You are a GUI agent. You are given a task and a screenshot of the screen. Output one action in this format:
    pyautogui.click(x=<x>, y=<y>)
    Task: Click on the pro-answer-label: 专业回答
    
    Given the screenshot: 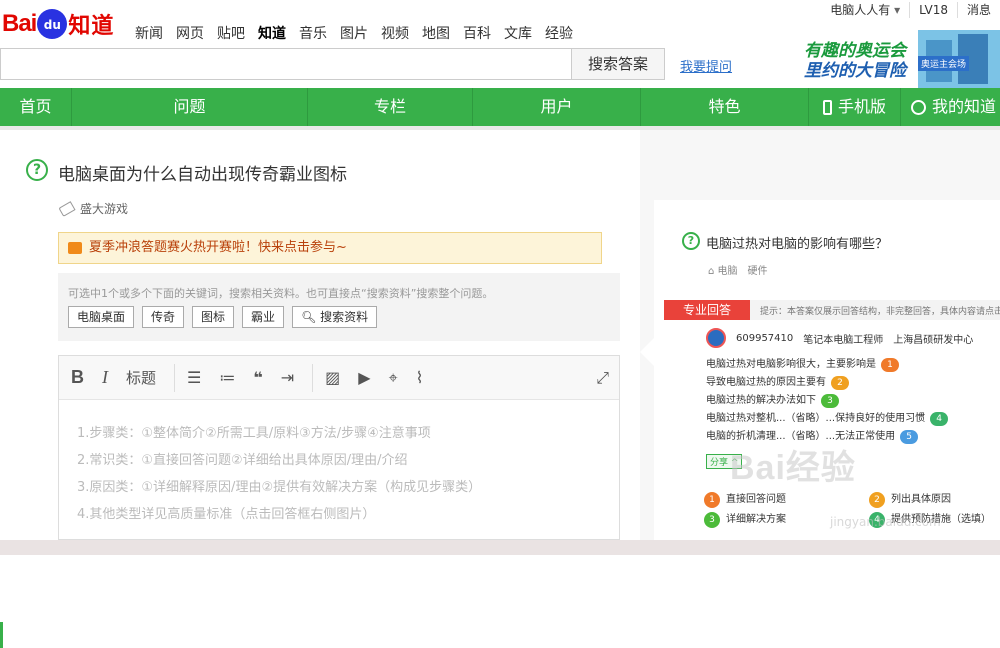 What is the action you would take?
    pyautogui.click(x=707, y=310)
    